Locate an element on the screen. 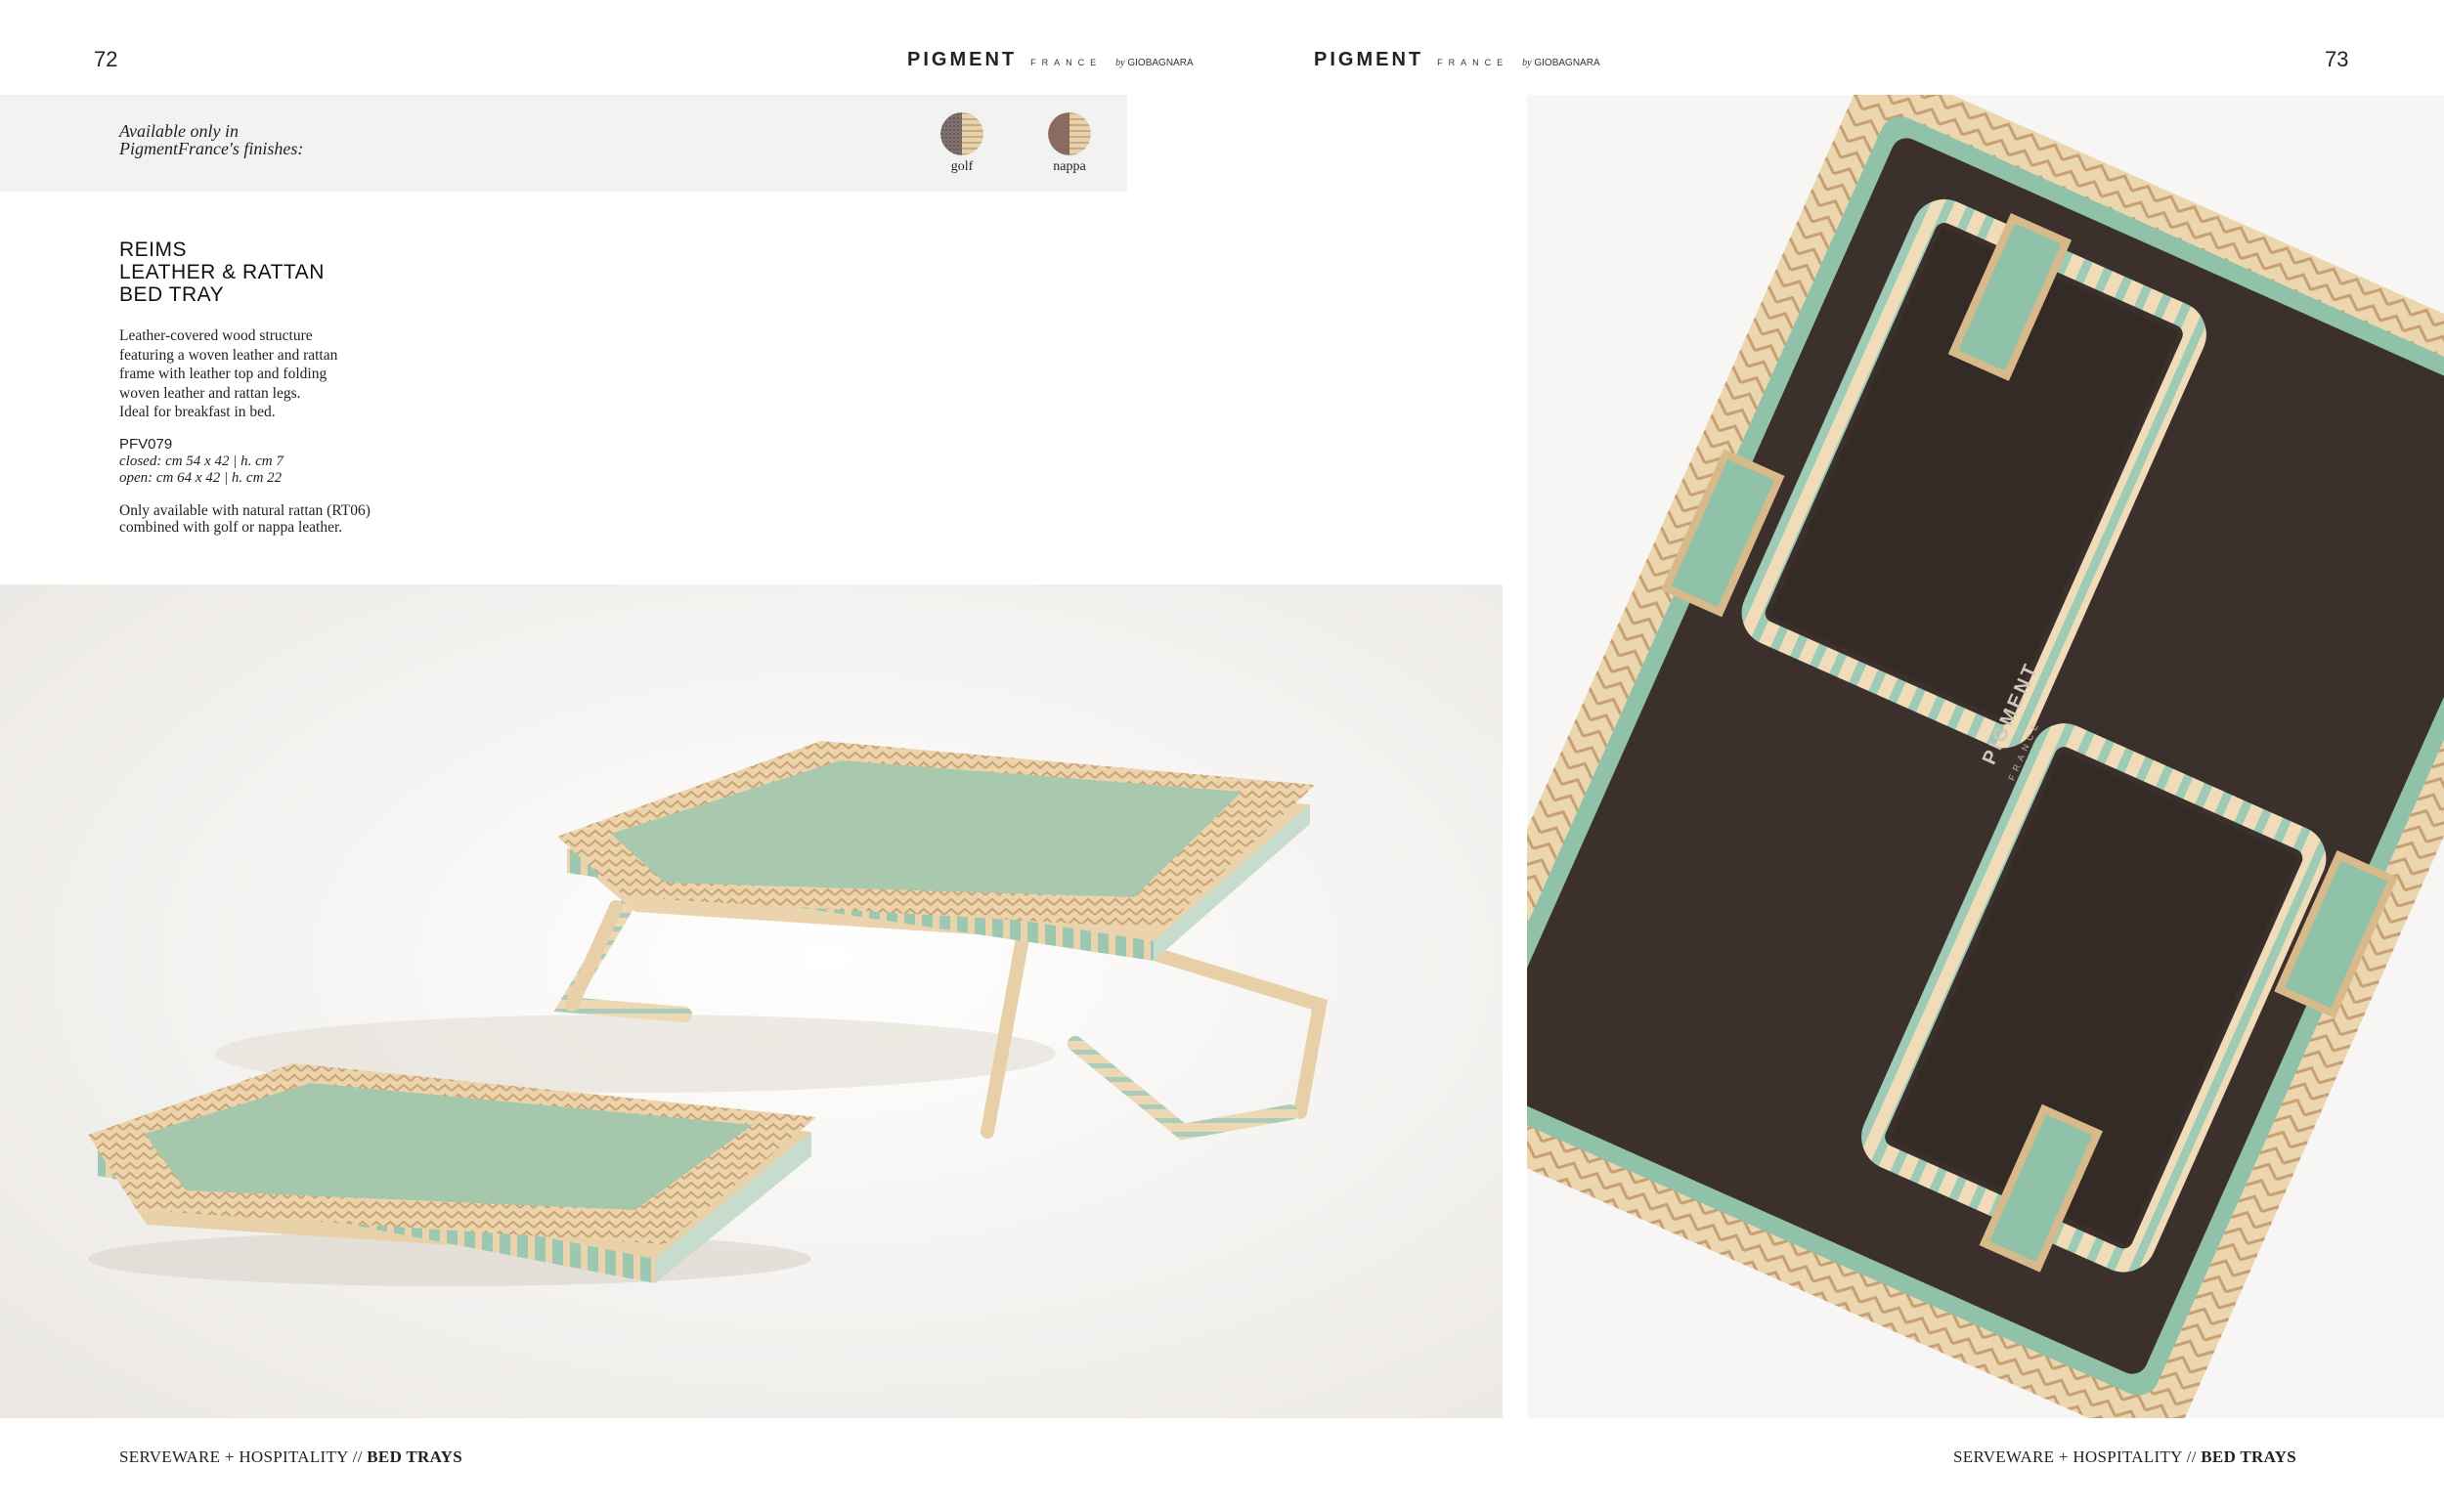  right-brand-logo: PIGMENT FRANCE by GIOBAGNARA is located at coordinates (1457, 60).